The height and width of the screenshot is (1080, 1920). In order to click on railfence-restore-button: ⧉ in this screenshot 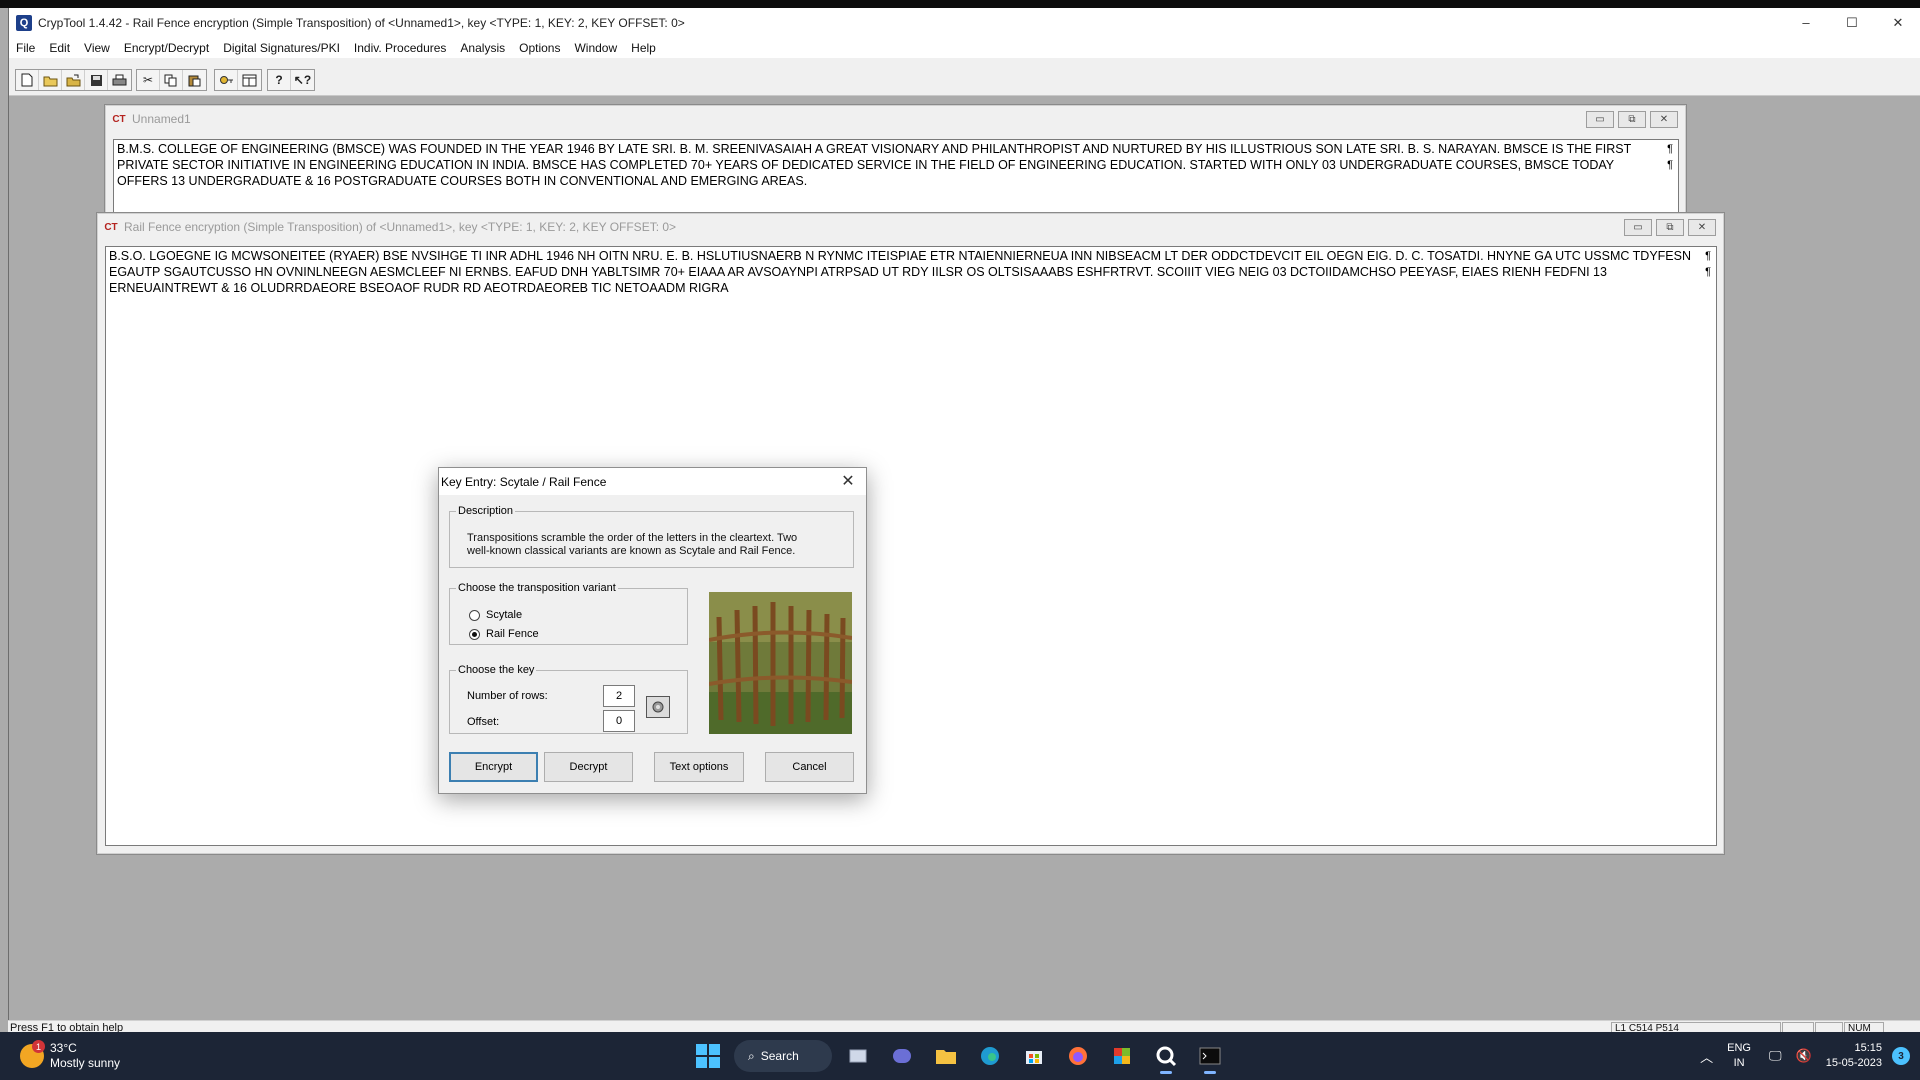, I will do `click(1670, 227)`.